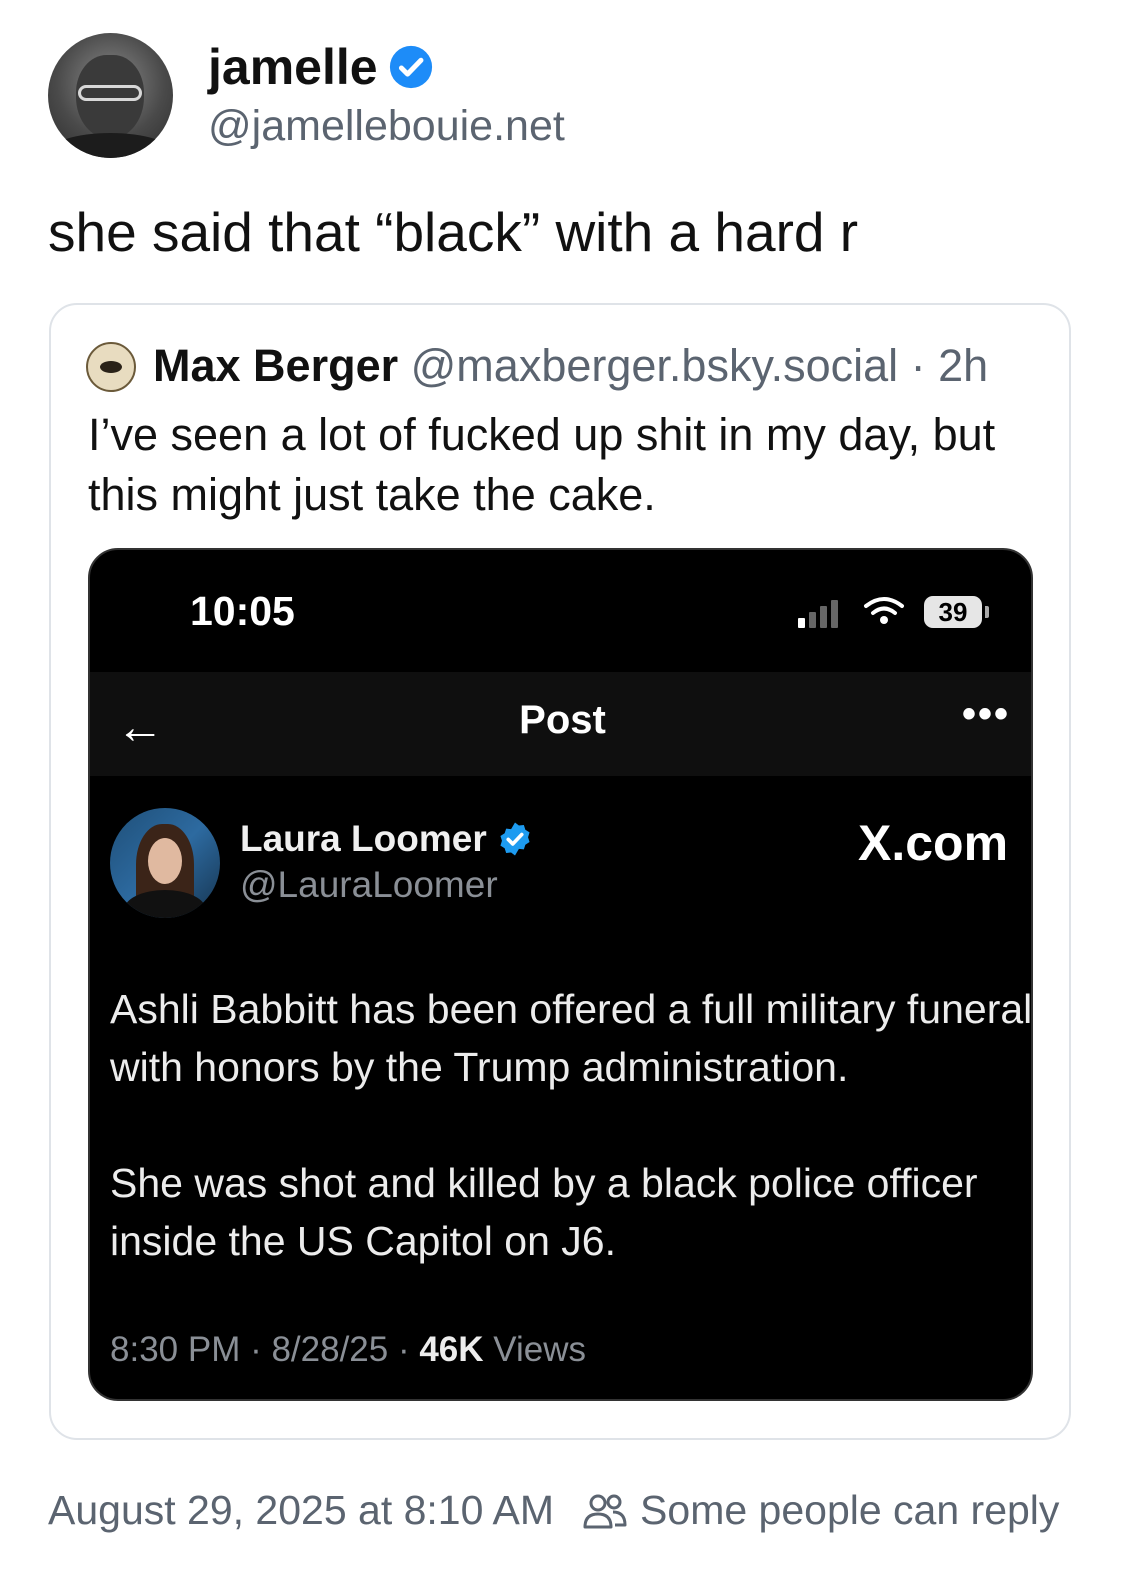 The image size is (1125, 1573). I want to click on reply-setting: Some people can reply, so click(849, 1510).